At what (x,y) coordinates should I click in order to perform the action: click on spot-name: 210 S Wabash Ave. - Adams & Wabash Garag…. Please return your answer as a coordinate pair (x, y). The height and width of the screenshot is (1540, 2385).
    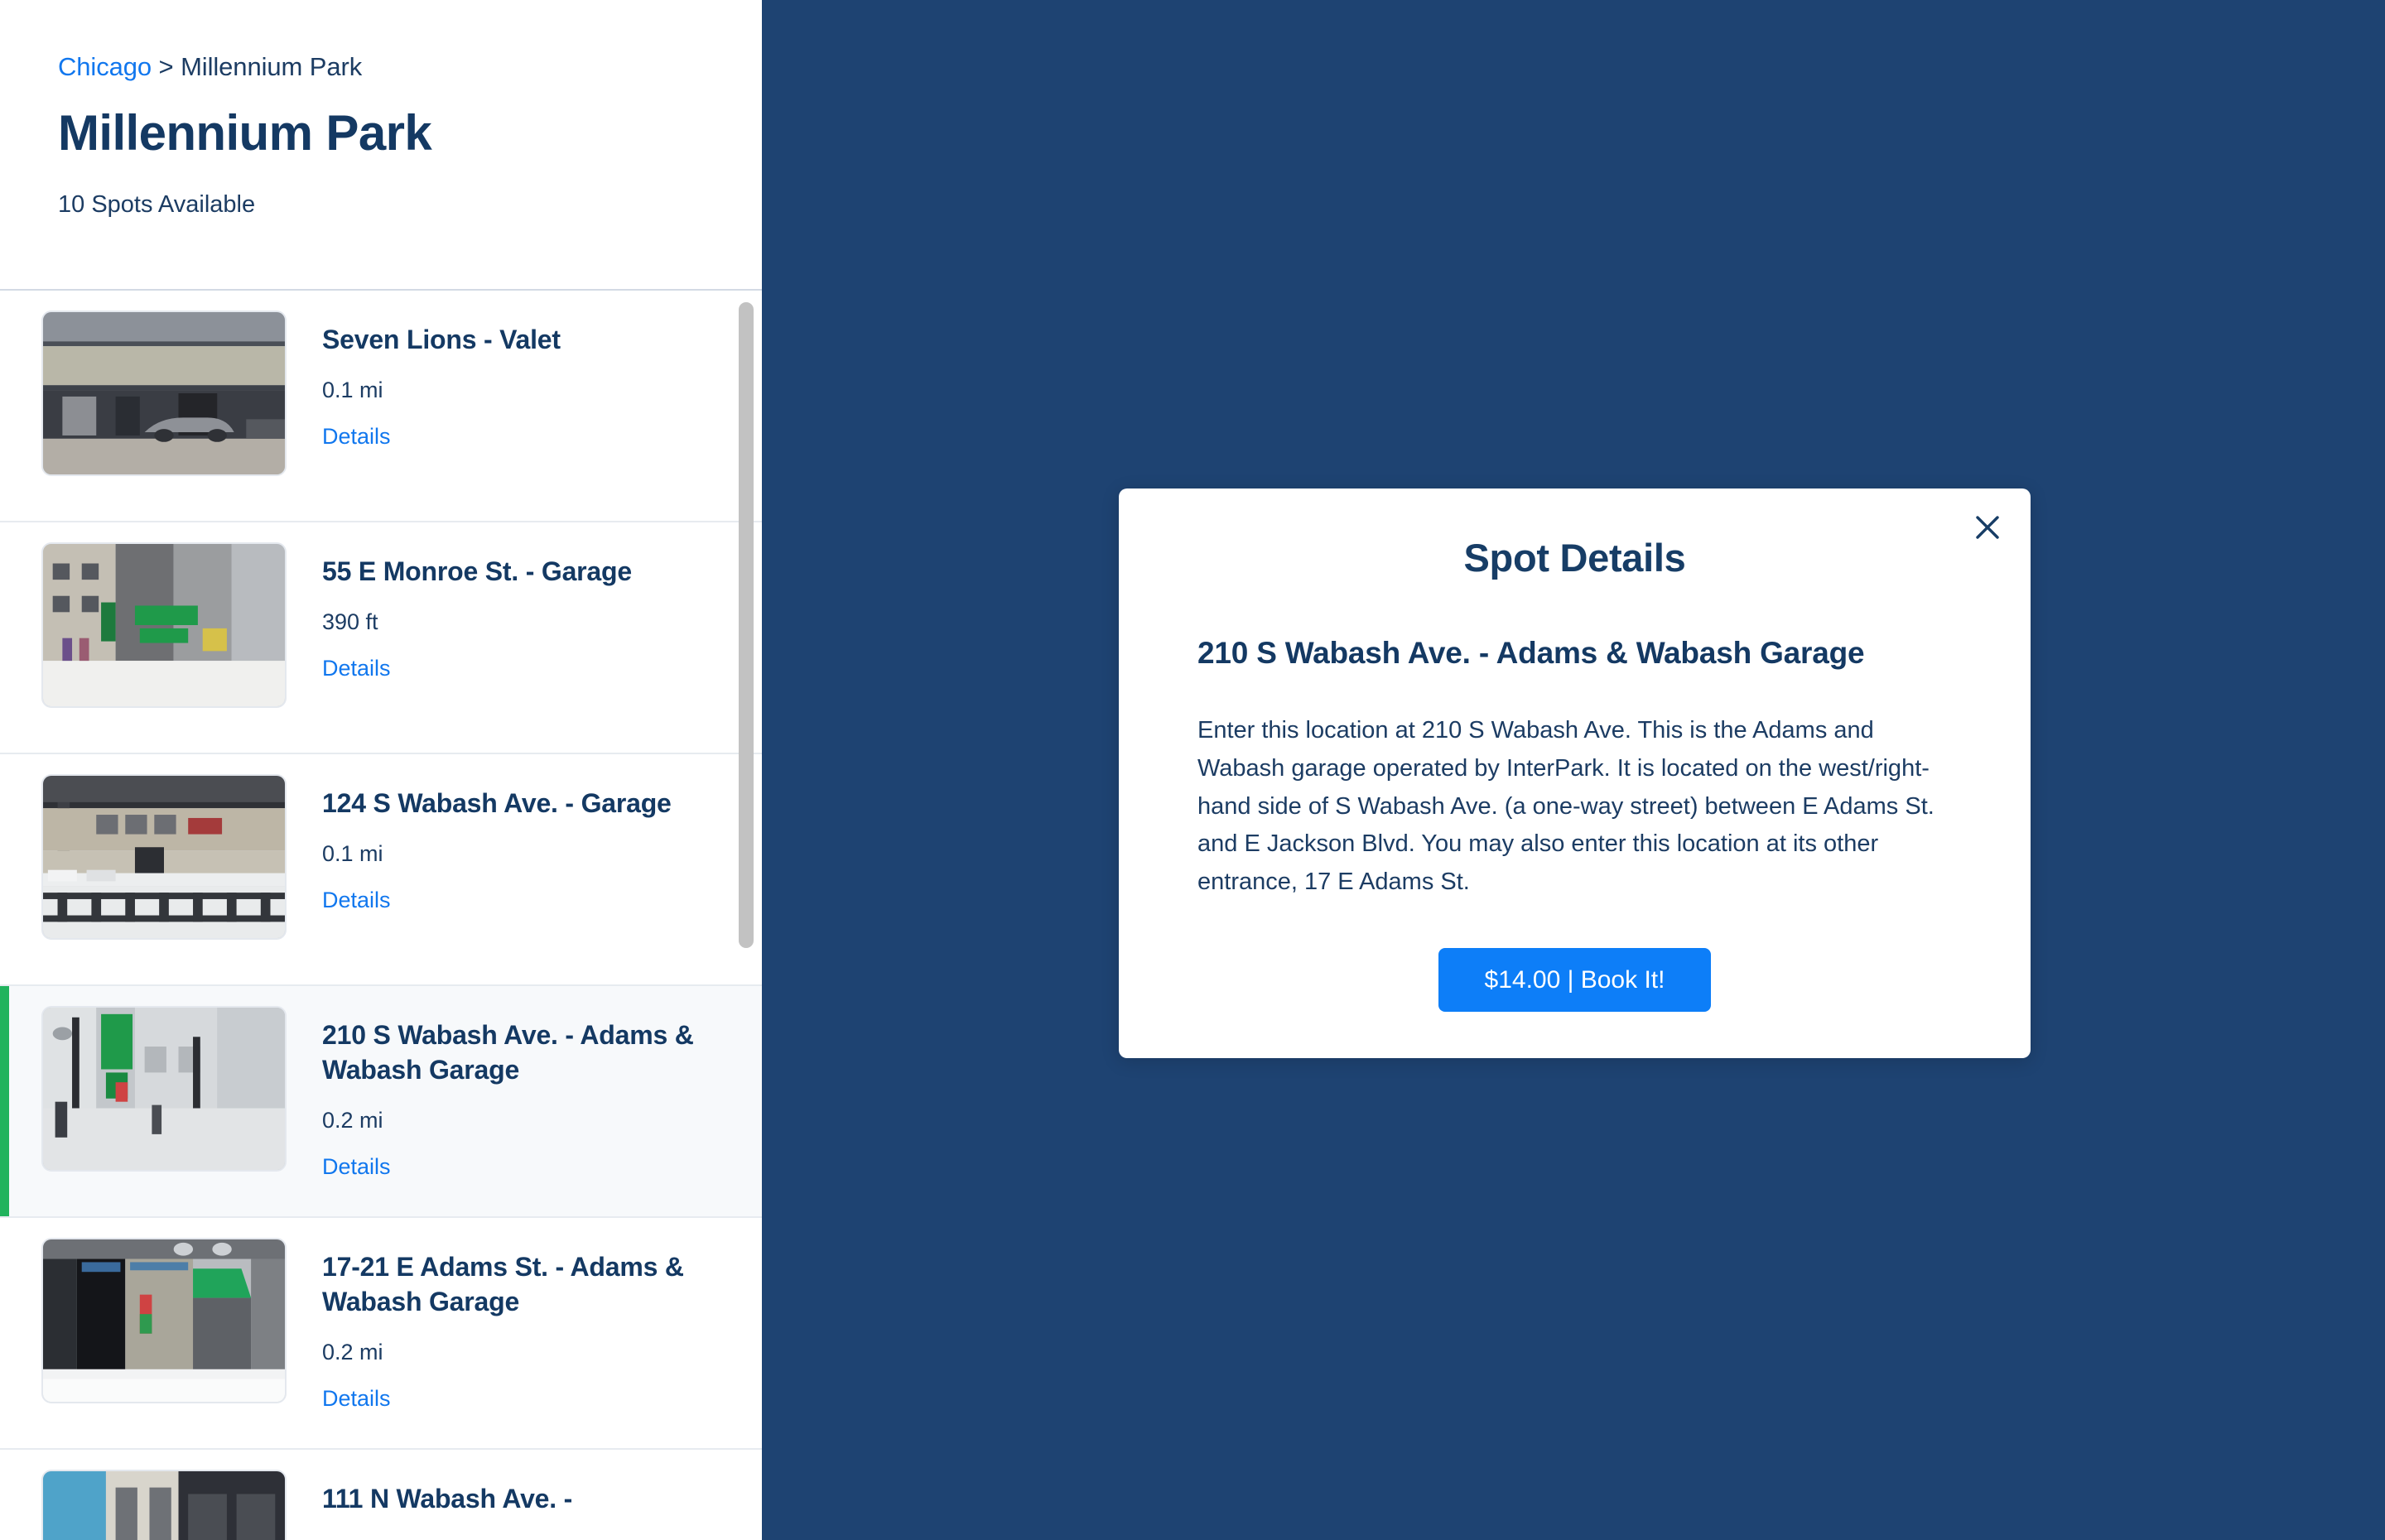
    Looking at the image, I should click on (508, 1053).